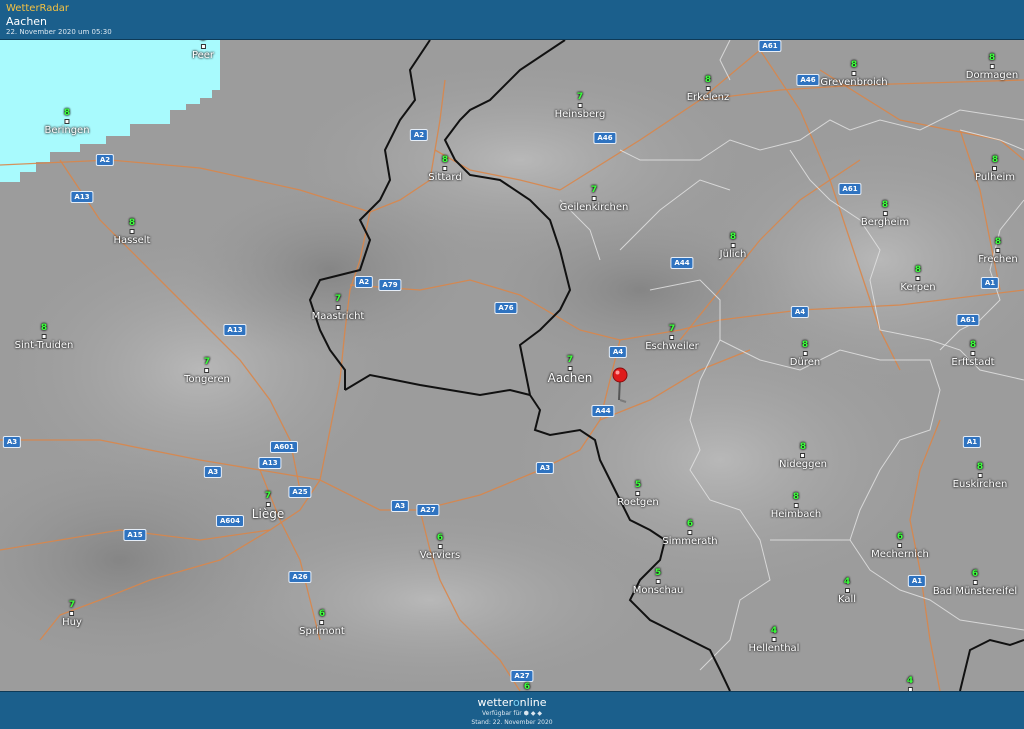 The height and width of the screenshot is (729, 1024). Describe the element at coordinates (400, 506) in the screenshot. I see `road-badge: A3` at that location.